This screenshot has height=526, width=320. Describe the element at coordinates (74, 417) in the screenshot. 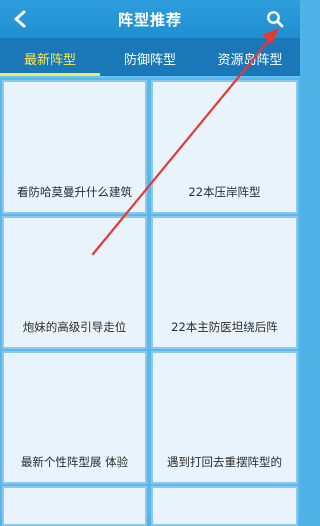

I see `formation-card: 最新个性阵型展 体验` at that location.